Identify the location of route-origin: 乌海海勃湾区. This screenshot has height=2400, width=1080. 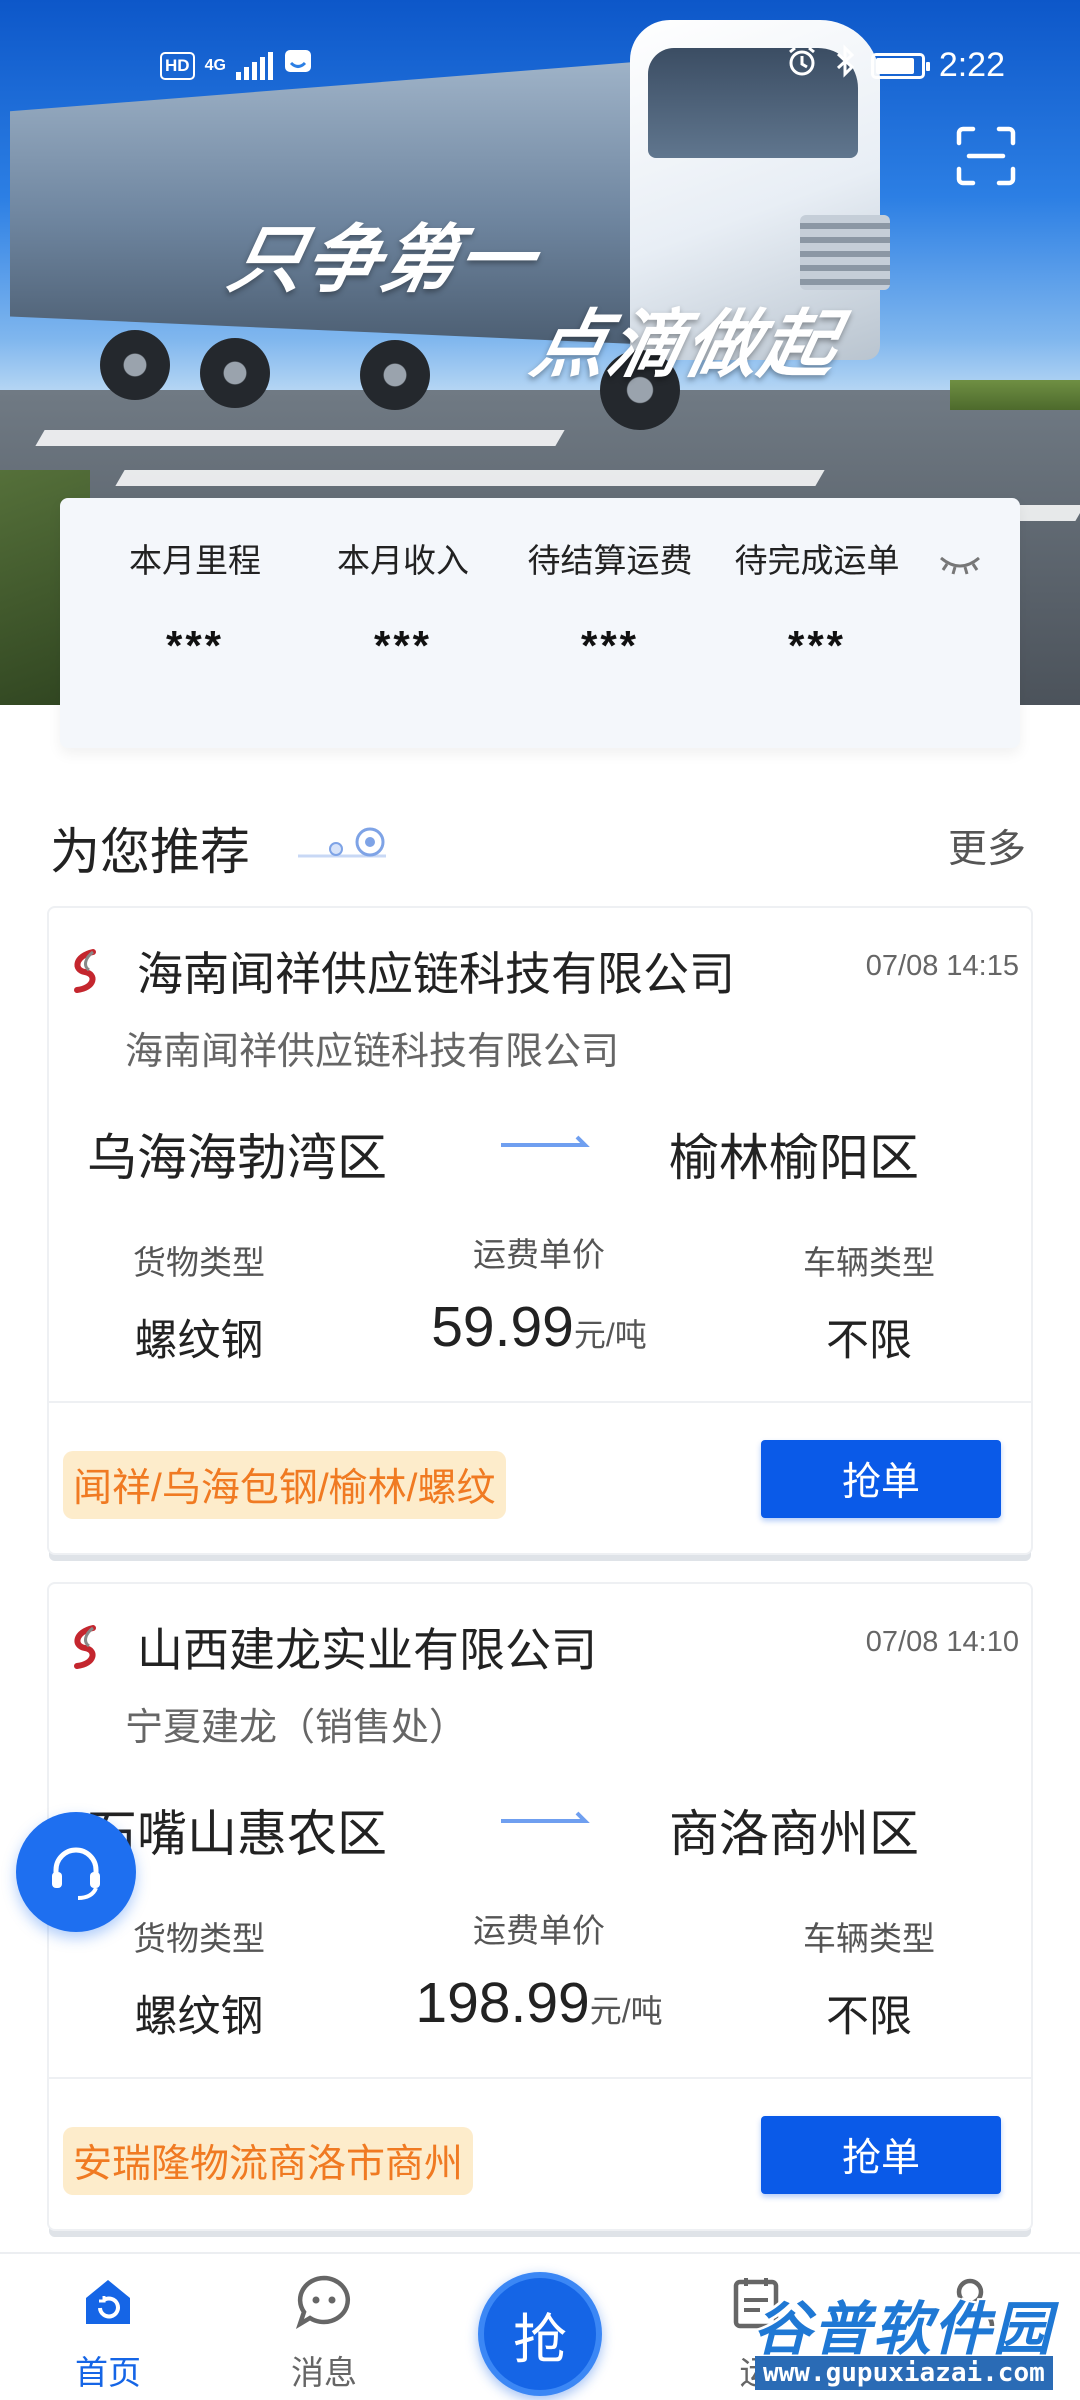
(237, 1158).